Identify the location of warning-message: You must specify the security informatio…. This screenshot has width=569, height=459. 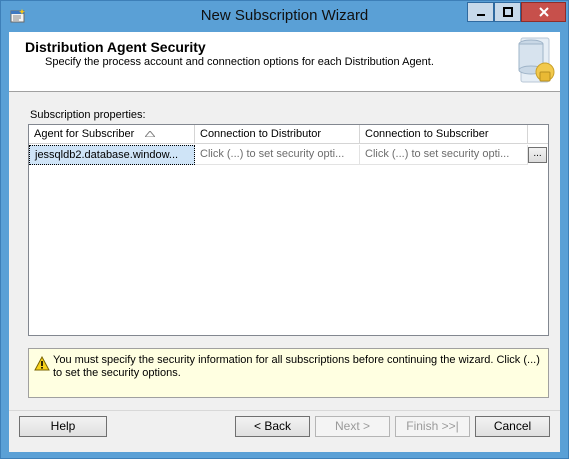
(288, 373).